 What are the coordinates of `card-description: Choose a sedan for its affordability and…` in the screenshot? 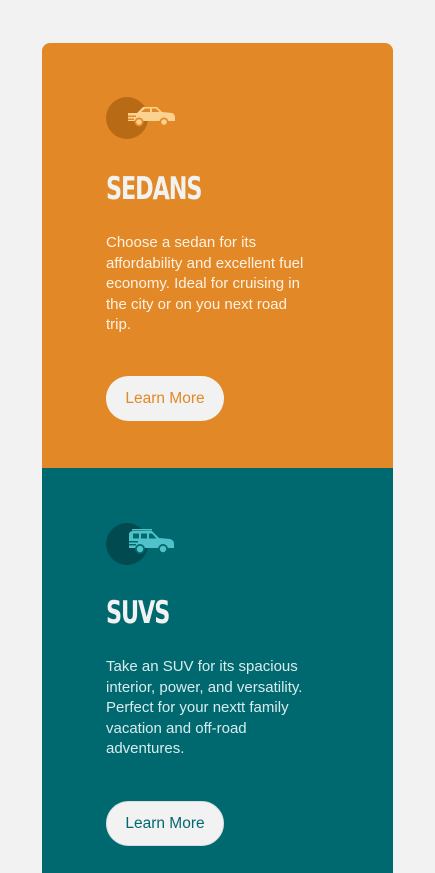 It's located at (205, 283).